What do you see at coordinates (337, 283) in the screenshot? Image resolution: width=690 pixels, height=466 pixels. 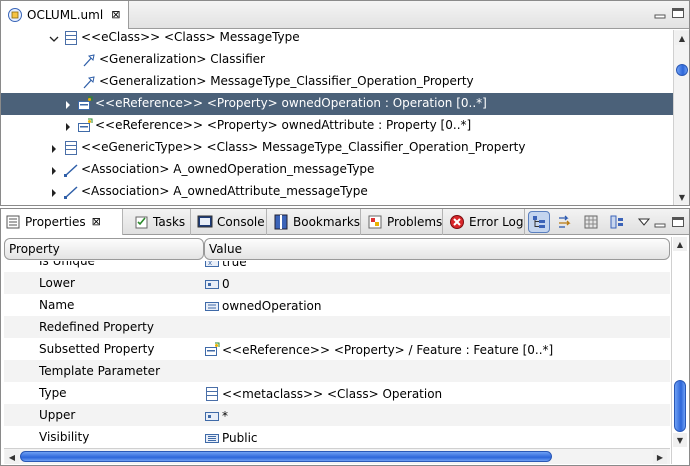 I see `property-row: Lower 0` at bounding box center [337, 283].